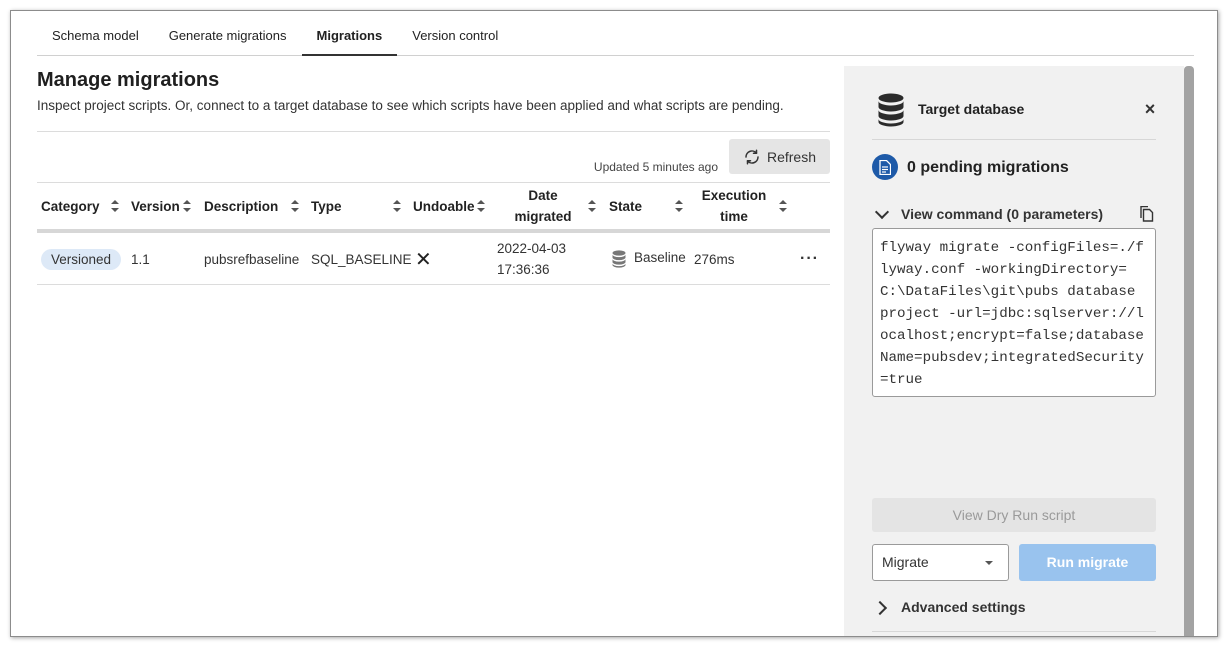 This screenshot has height=647, width=1227. I want to click on run-migrate-button: Run migrate, so click(1087, 562).